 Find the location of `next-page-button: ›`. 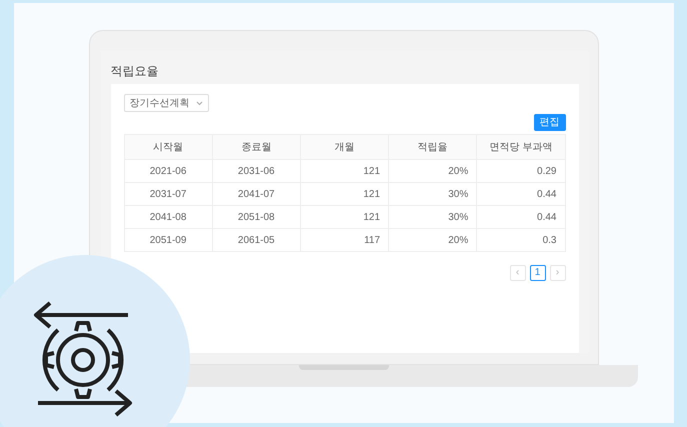

next-page-button: › is located at coordinates (558, 273).